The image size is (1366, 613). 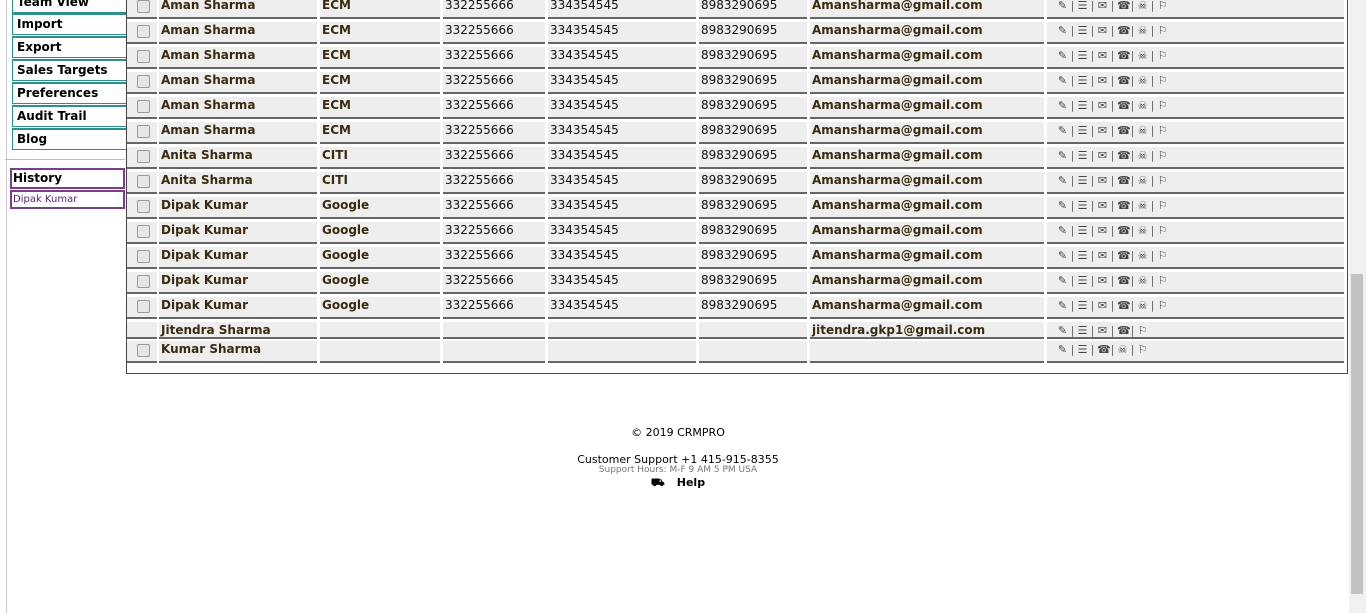 What do you see at coordinates (678, 483) in the screenshot?
I see `help-link: ⛟ Help` at bounding box center [678, 483].